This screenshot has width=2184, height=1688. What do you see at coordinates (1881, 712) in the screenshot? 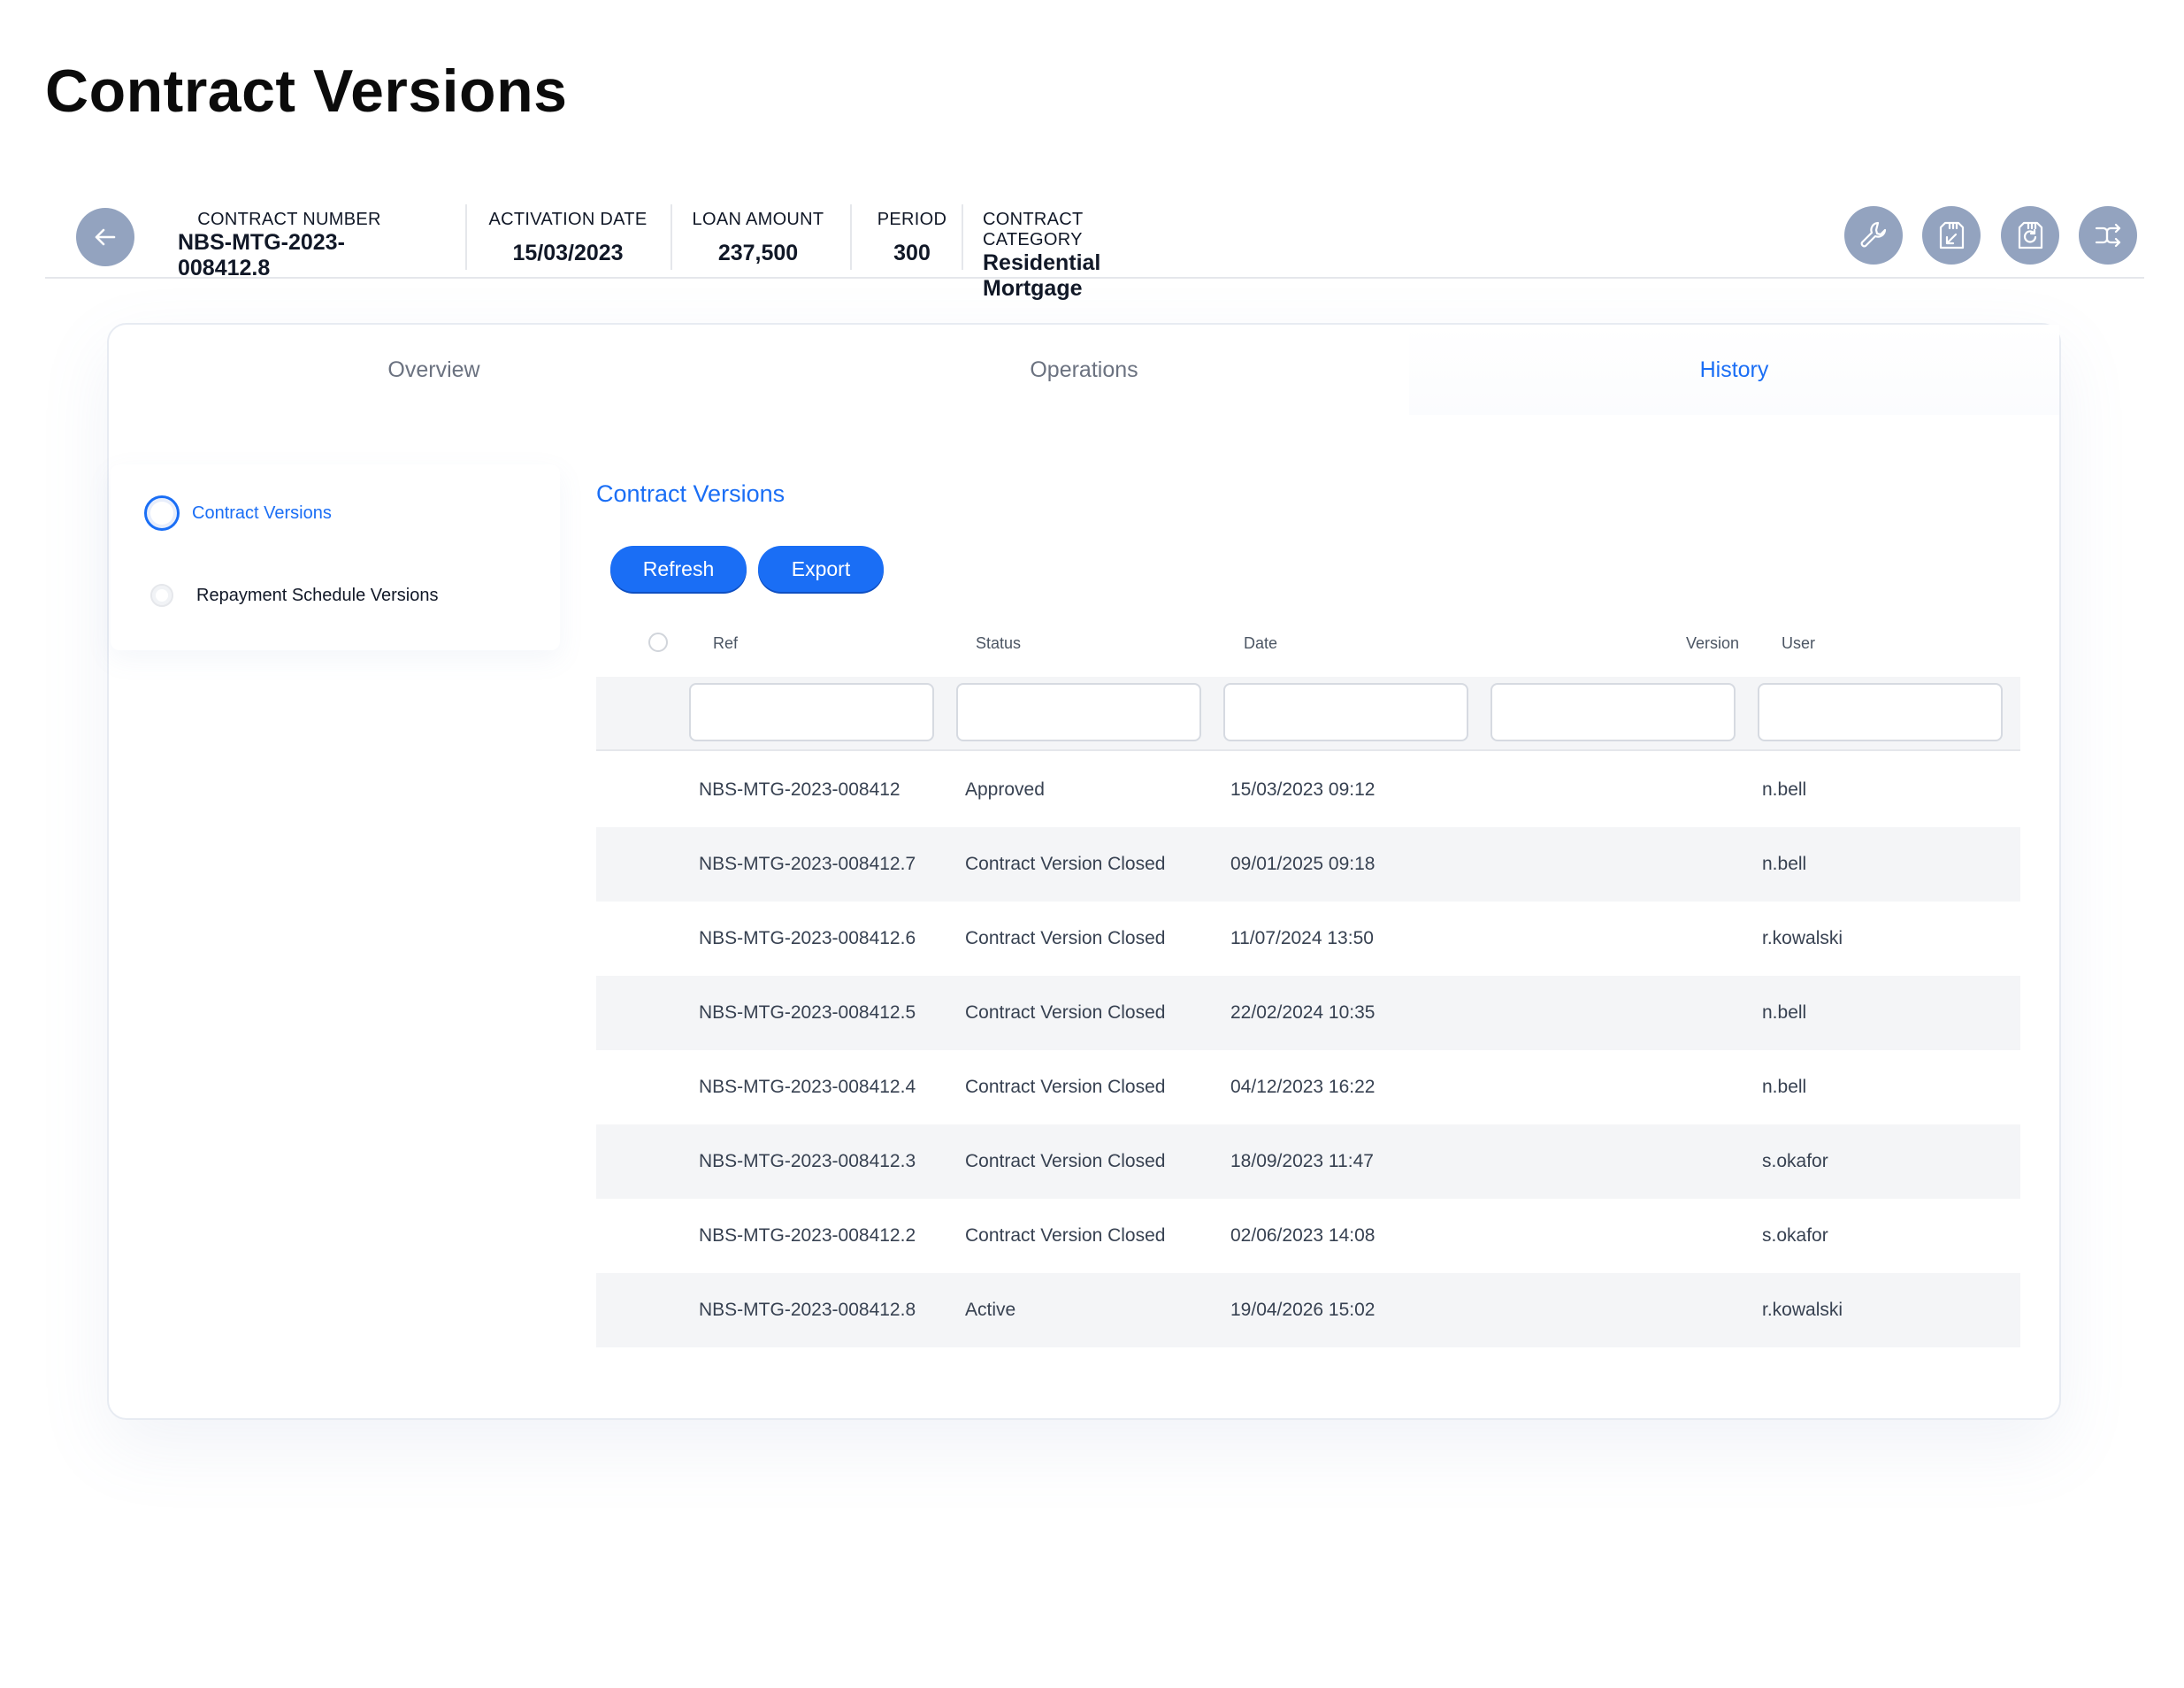
I see `user-filter-input` at bounding box center [1881, 712].